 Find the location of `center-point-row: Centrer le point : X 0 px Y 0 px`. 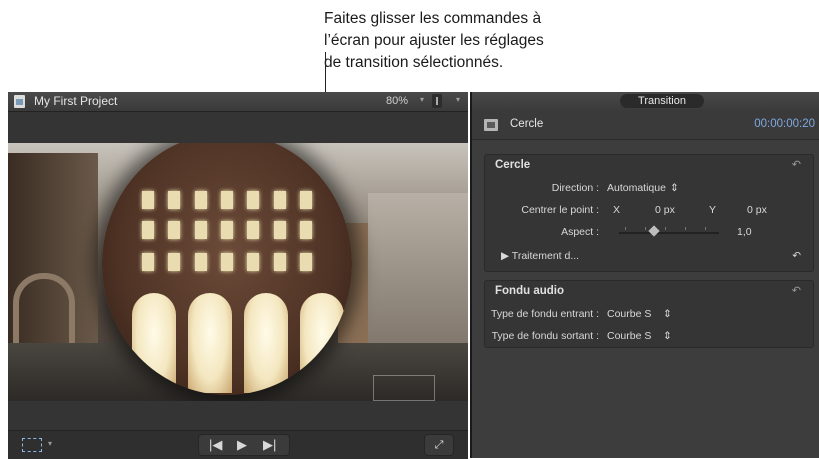

center-point-row: Centrer le point : X 0 px Y 0 px is located at coordinates (649, 211).